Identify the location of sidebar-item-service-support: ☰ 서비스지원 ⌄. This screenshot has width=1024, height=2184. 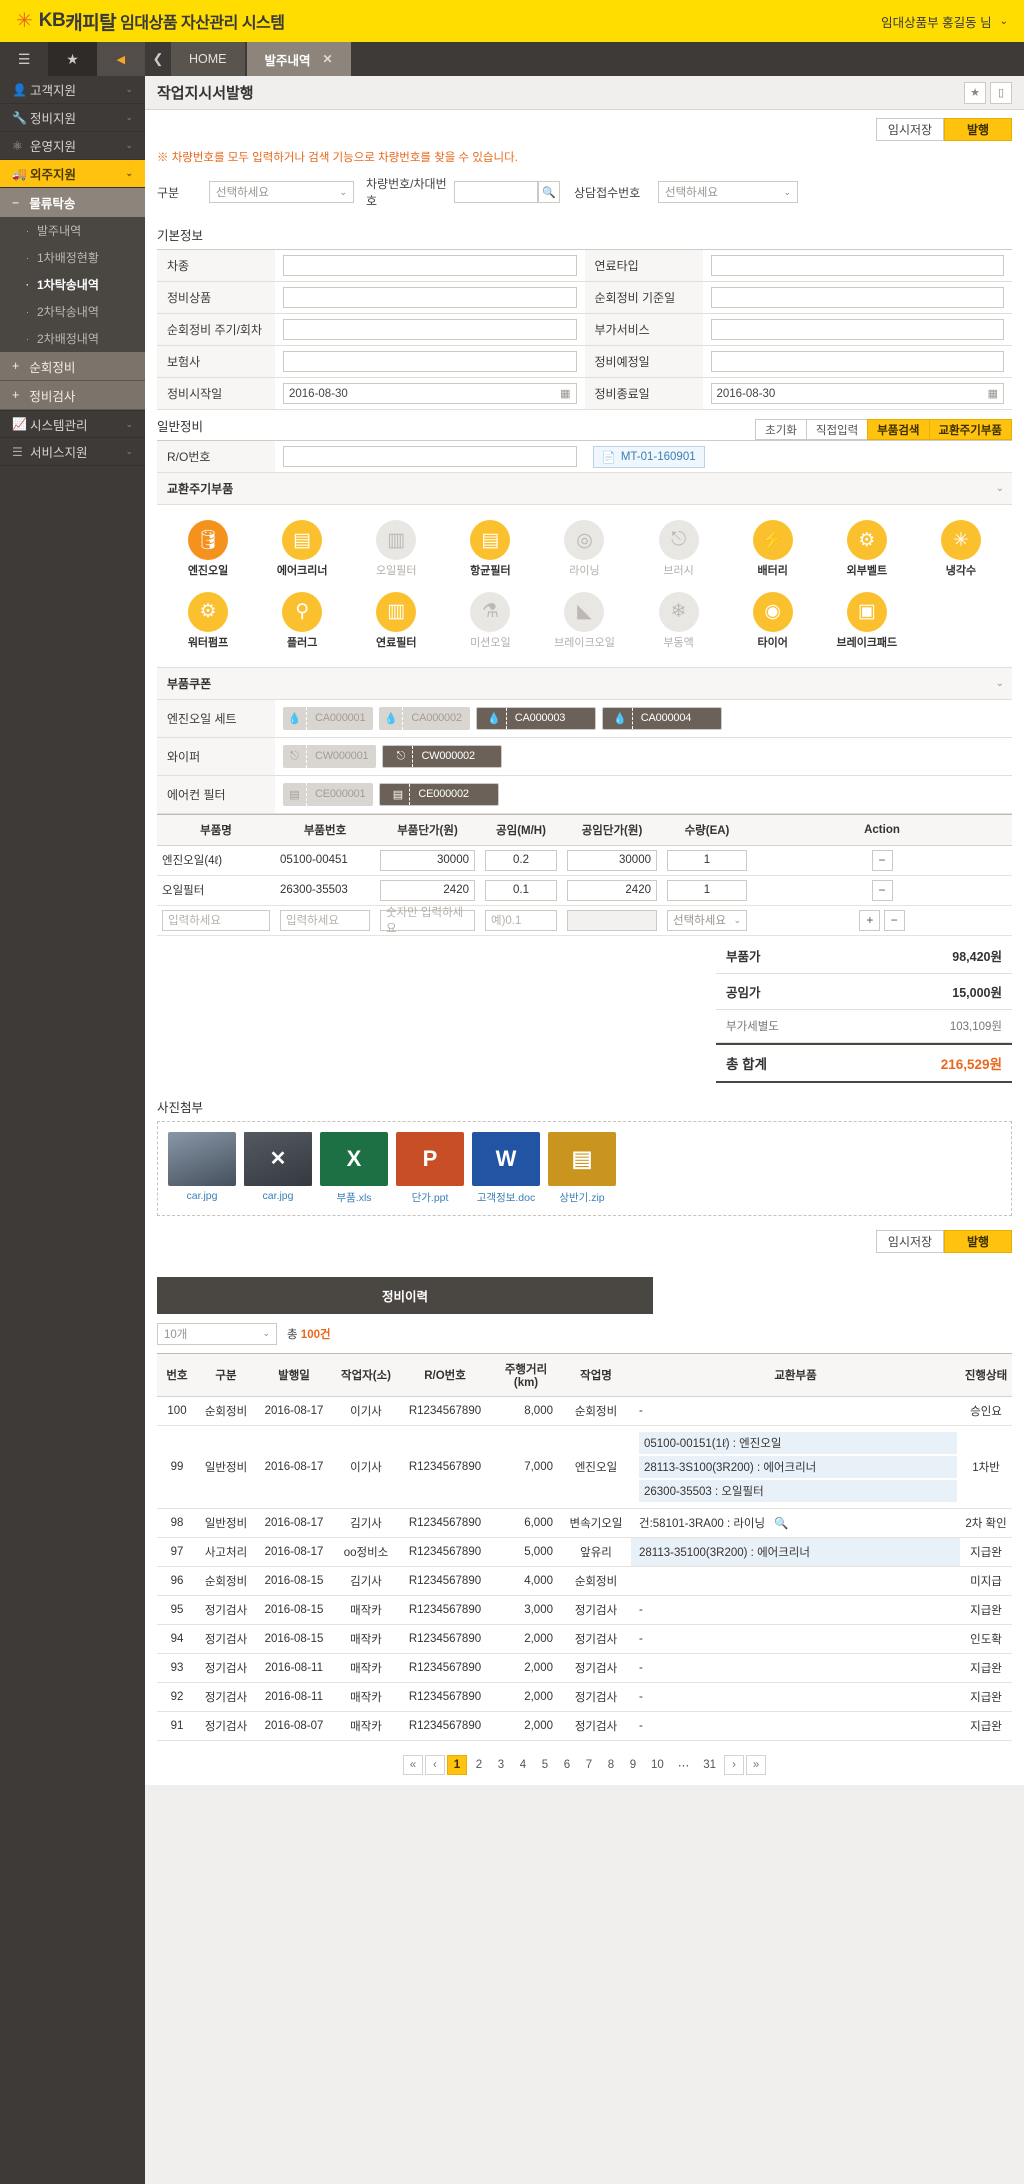
(72, 452).